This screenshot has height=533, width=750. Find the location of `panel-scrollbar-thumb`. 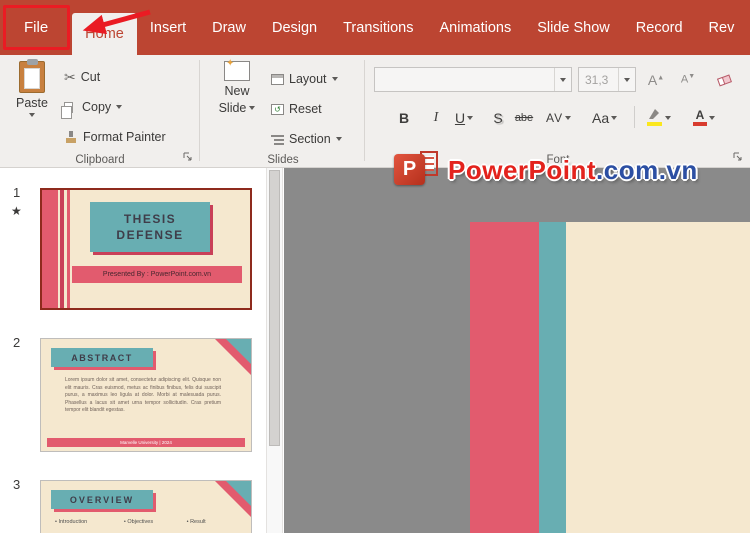

panel-scrollbar-thumb is located at coordinates (274, 308).